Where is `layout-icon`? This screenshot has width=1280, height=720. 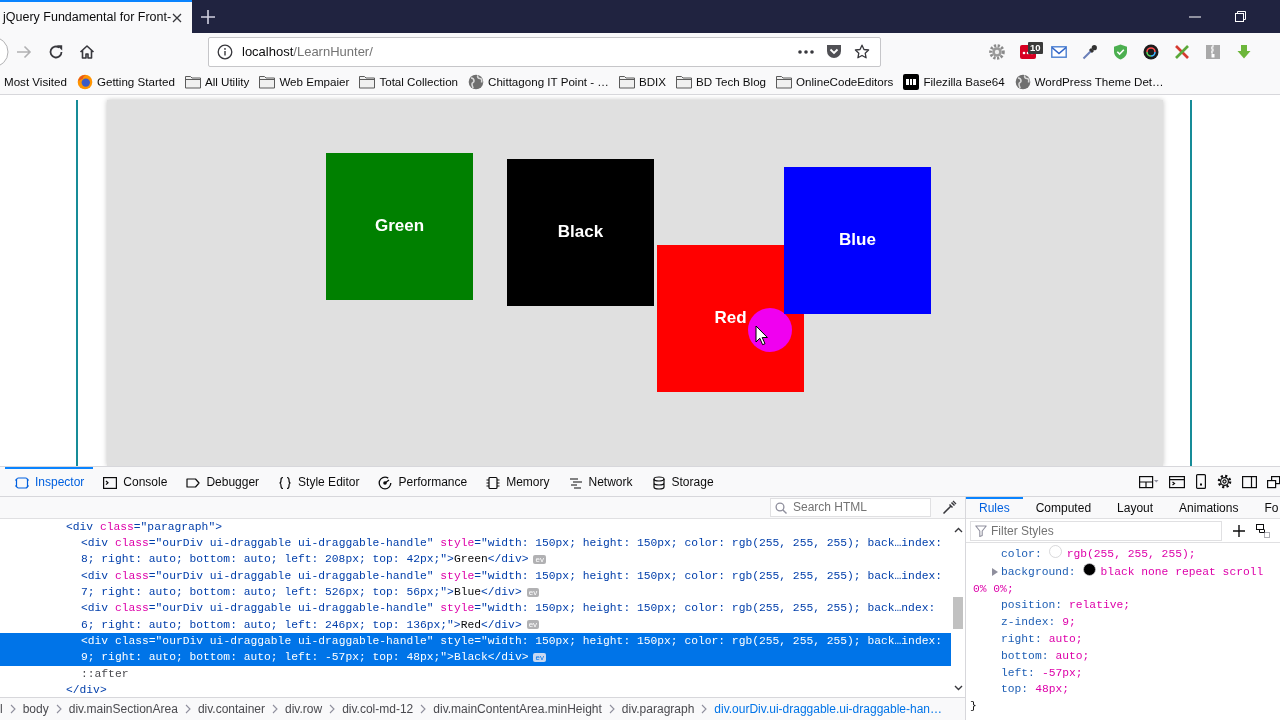
layout-icon is located at coordinates (1149, 481).